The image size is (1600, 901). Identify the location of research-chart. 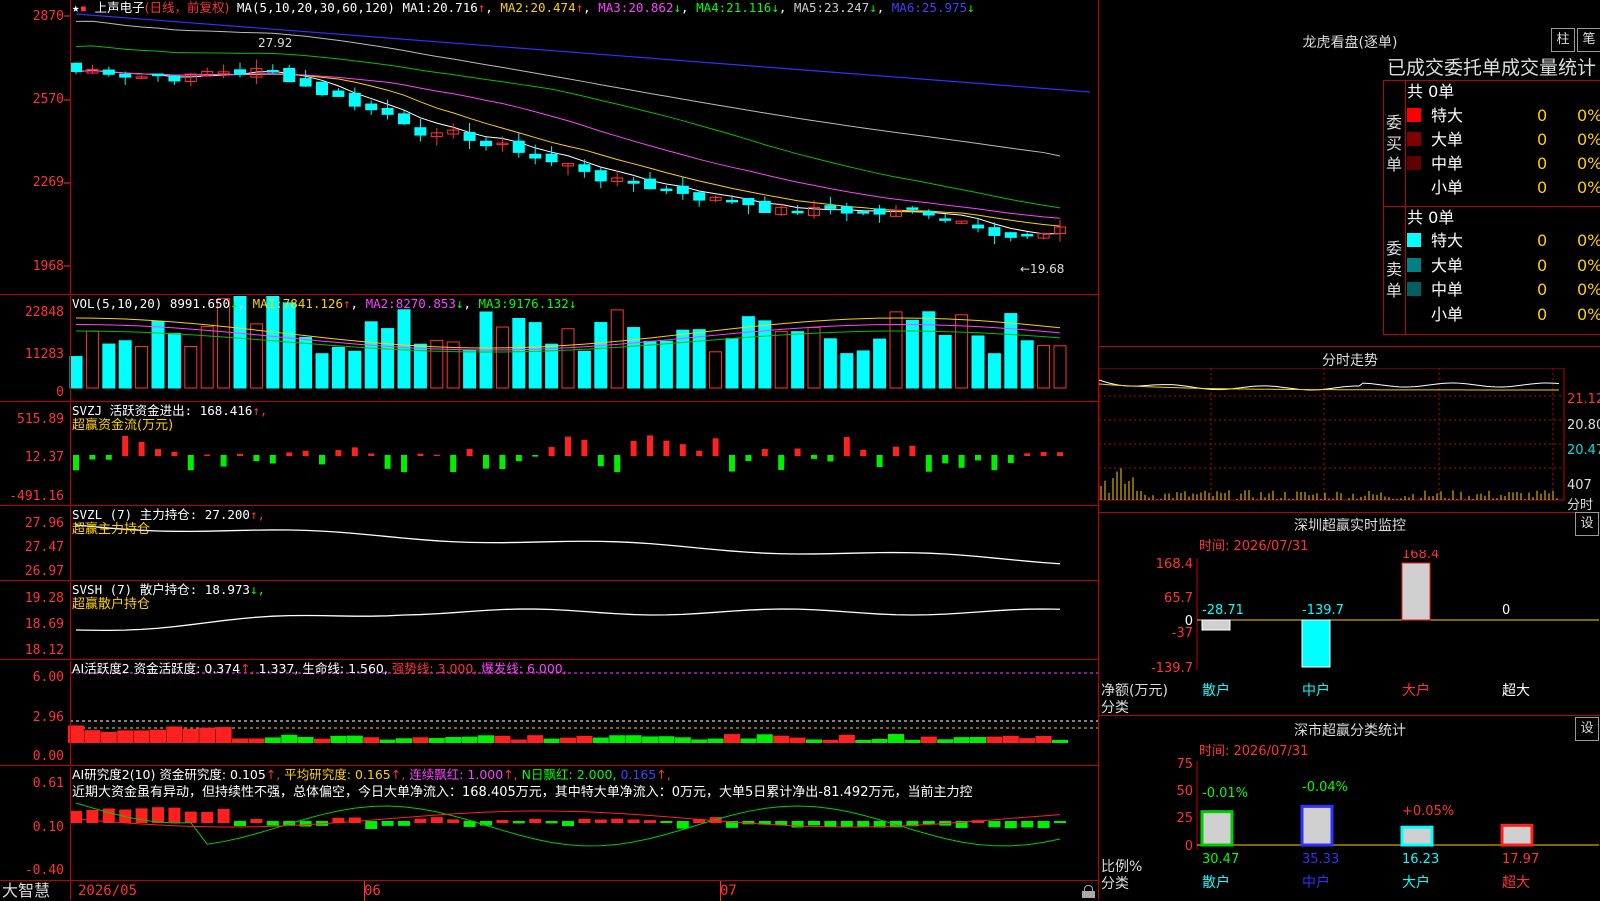
(549, 823).